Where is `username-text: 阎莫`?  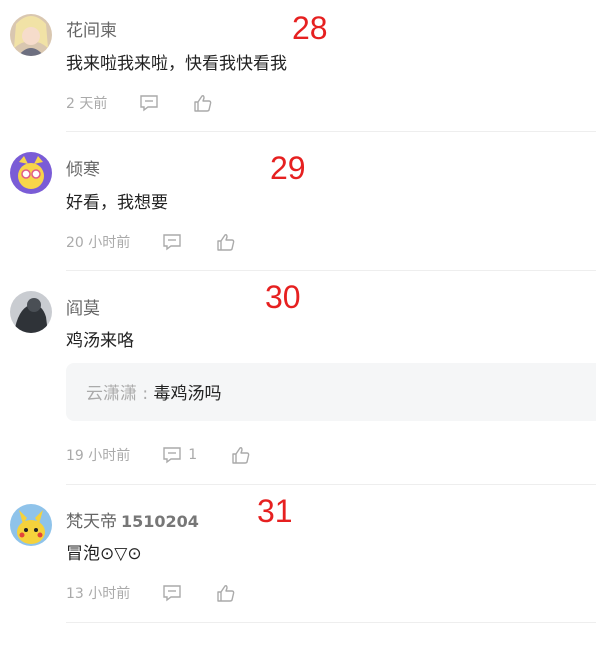
username-text: 阎莫 is located at coordinates (83, 309).